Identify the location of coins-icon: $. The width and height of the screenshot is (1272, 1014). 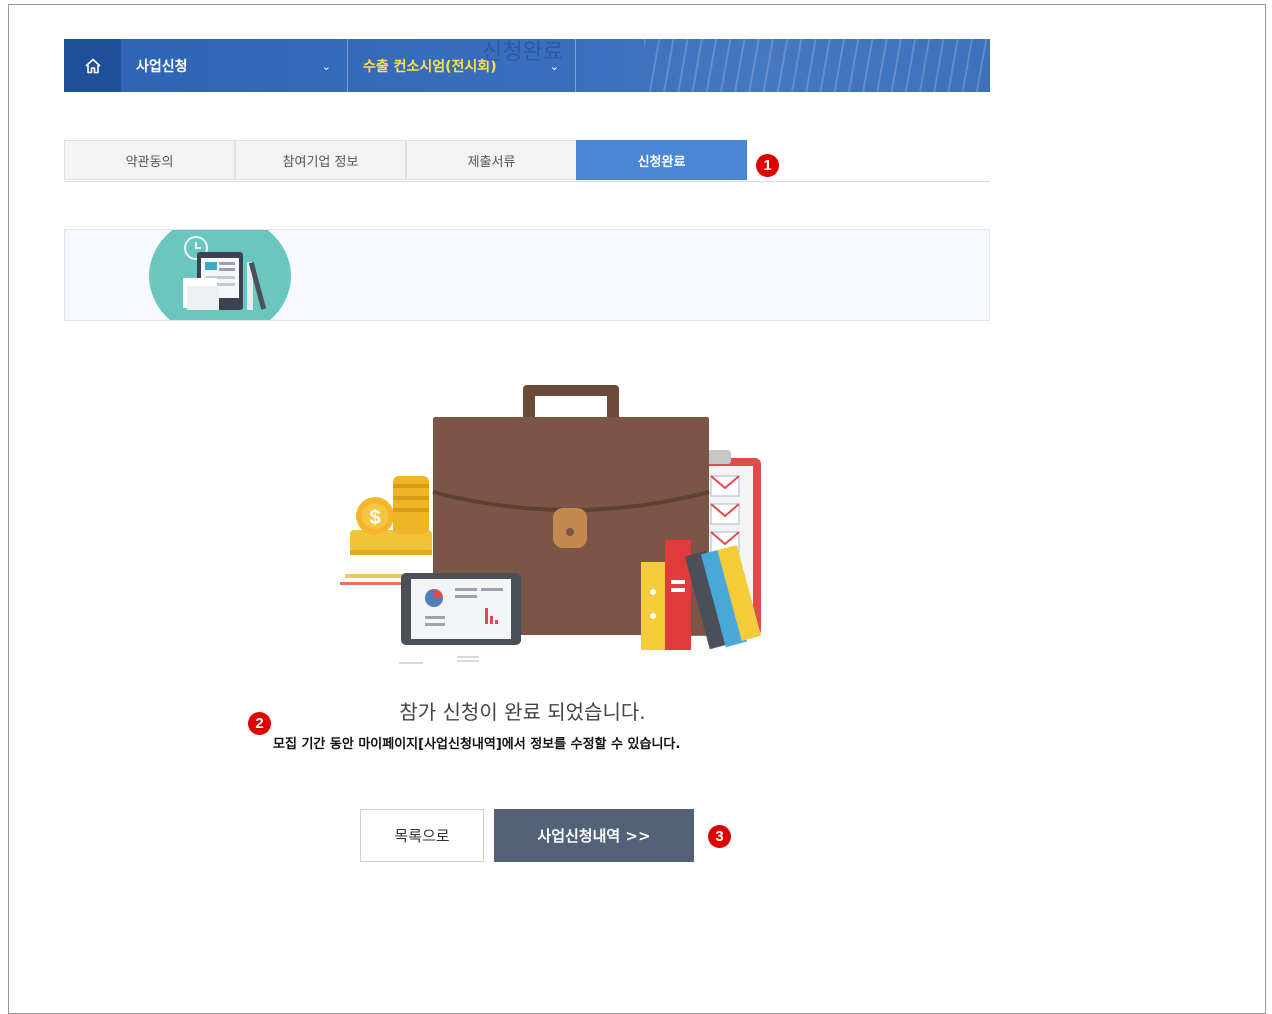
(391, 515).